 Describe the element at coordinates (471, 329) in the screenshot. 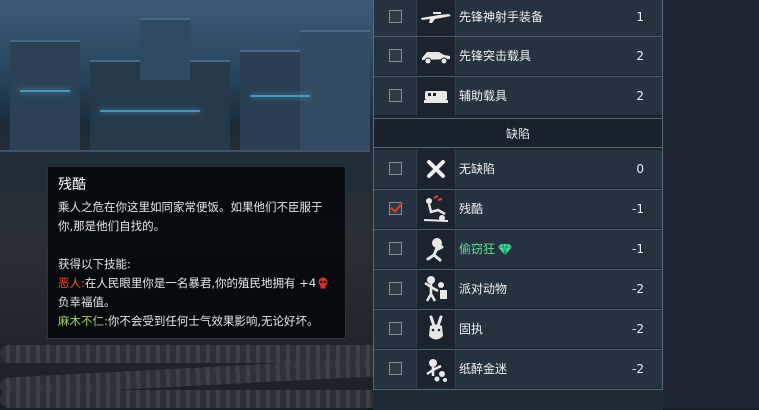

I see `item-label: 固执` at that location.